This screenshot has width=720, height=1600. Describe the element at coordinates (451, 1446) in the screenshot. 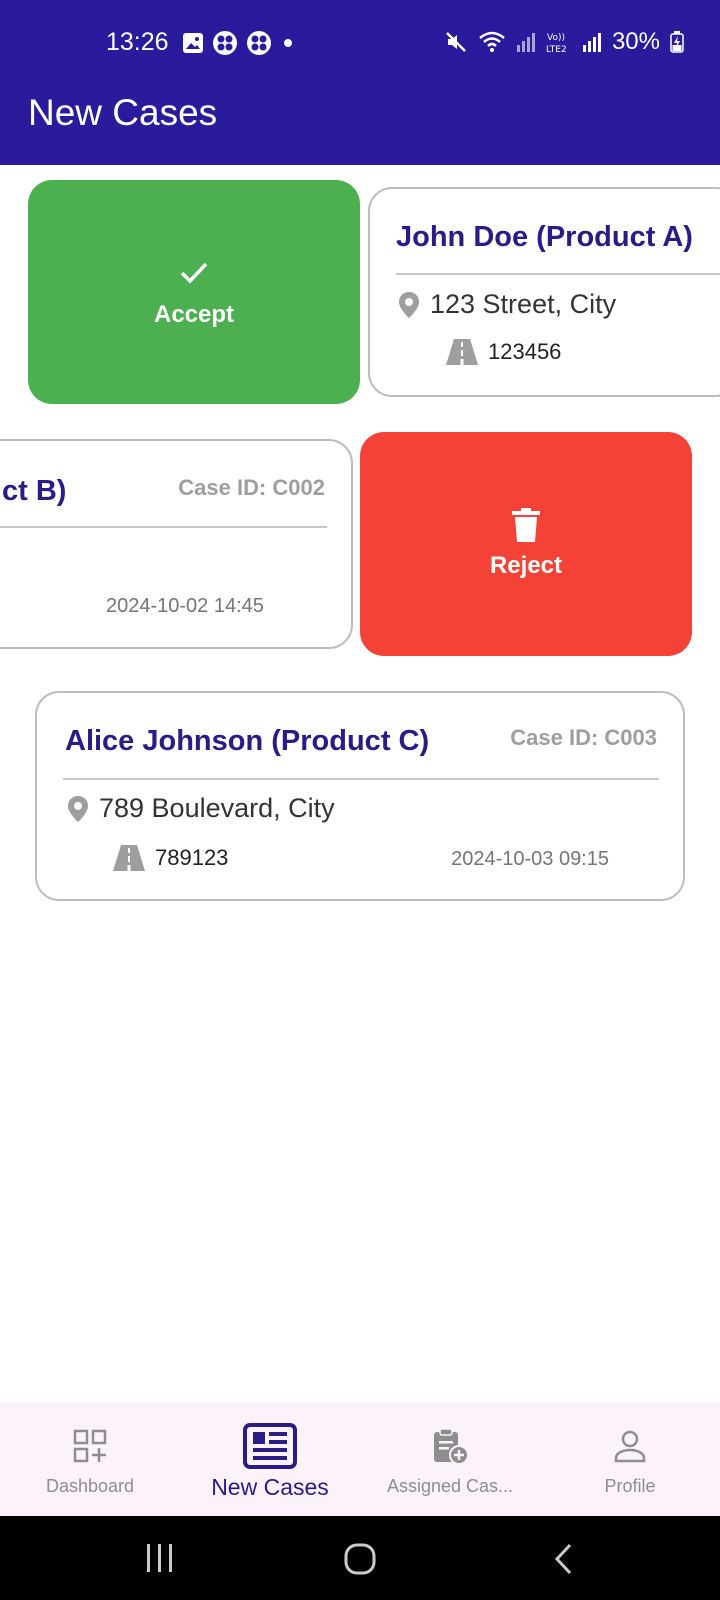

I see `clipboard-add-icon` at that location.